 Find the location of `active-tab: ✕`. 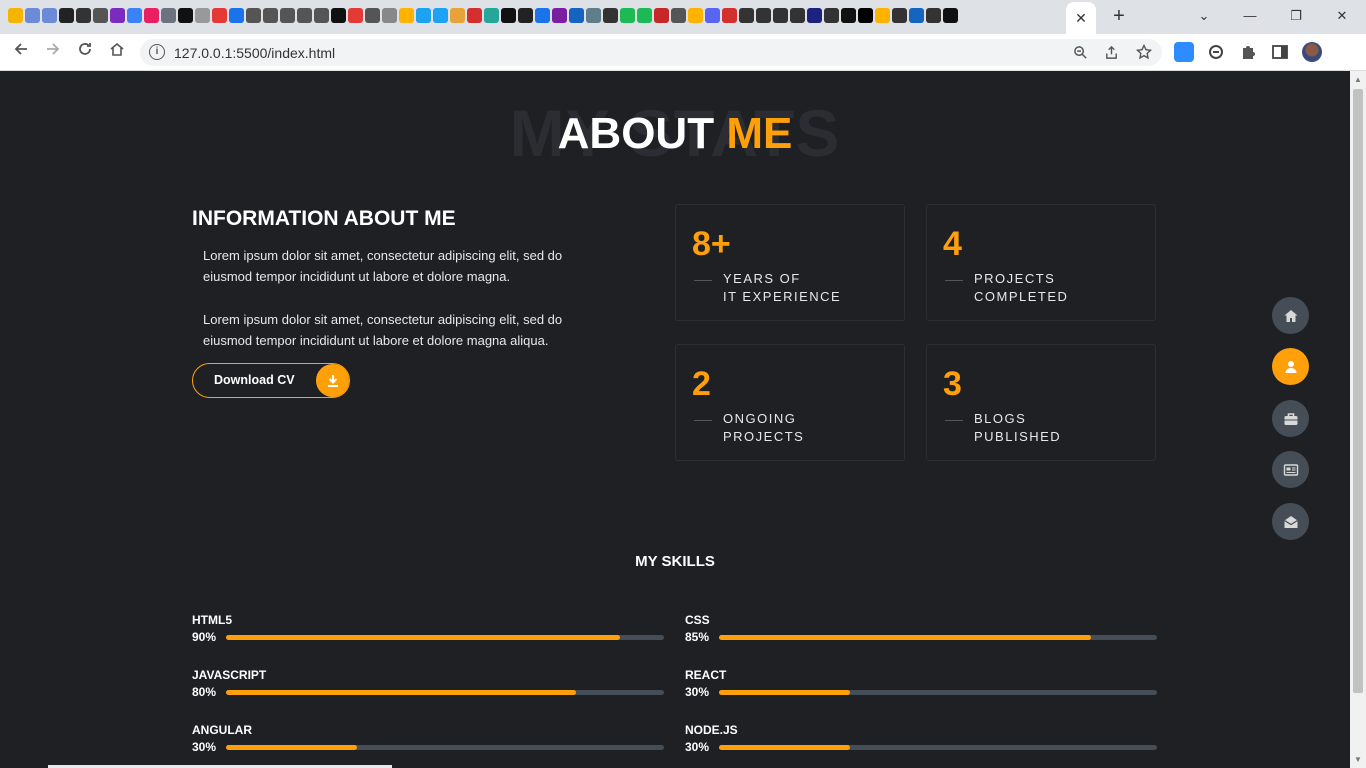

active-tab: ✕ is located at coordinates (1081, 18).